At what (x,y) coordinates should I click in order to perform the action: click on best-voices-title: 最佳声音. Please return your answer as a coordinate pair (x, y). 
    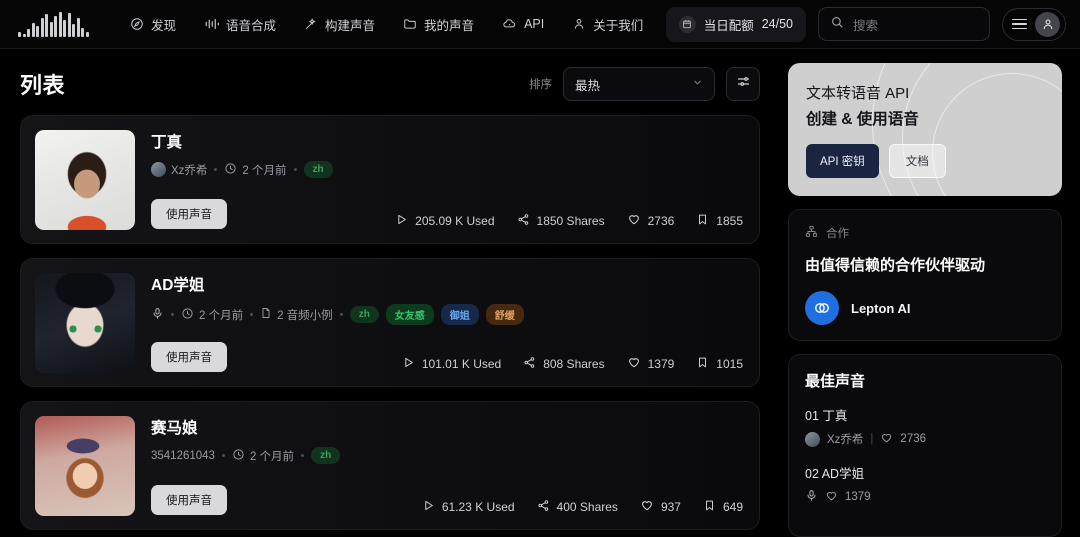
    Looking at the image, I should click on (835, 381).